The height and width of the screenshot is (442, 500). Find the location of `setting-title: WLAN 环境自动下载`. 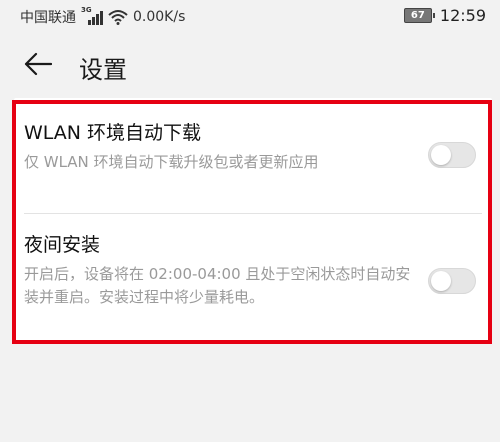

setting-title: WLAN 环境自动下载 is located at coordinates (113, 133).